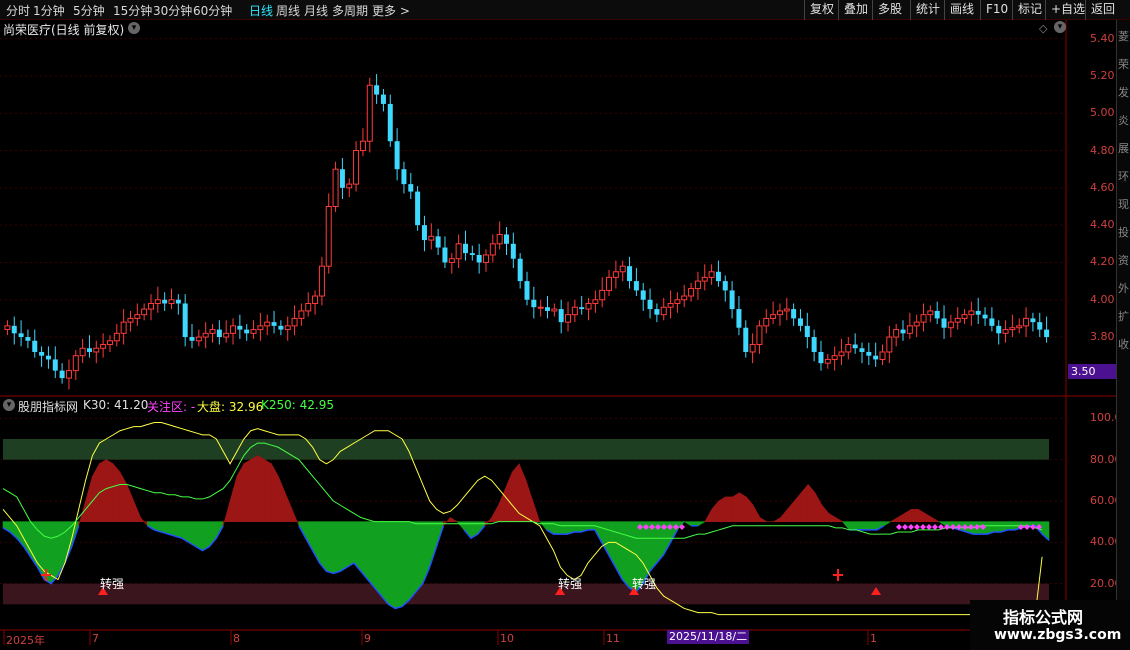  Describe the element at coordinates (134, 28) in the screenshot. I see `title-dropdown-icon: ▾` at that location.